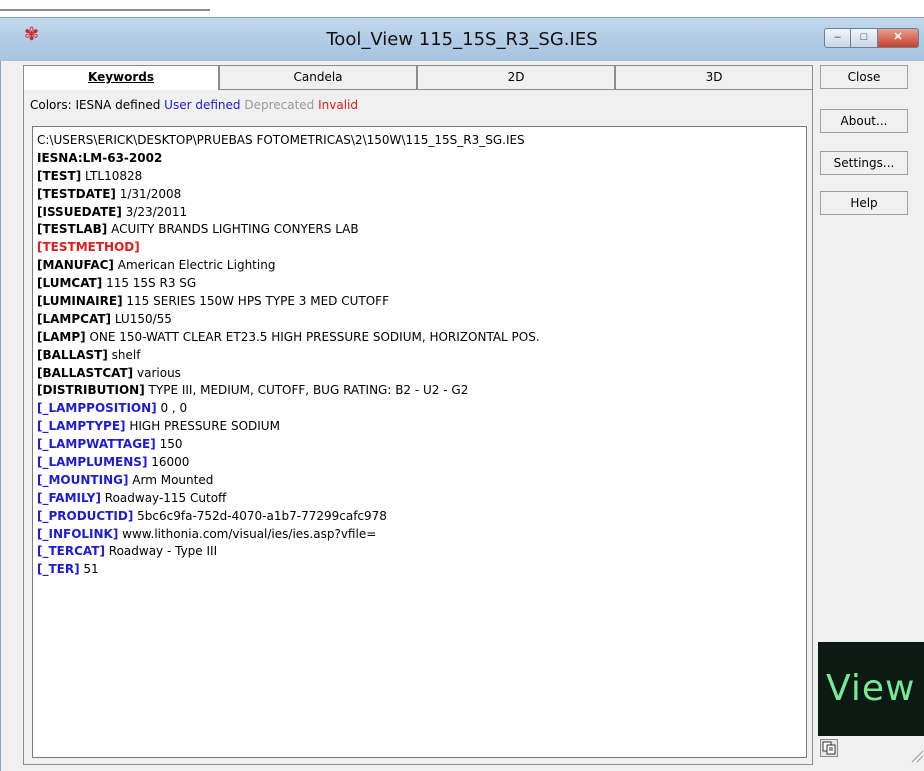  What do you see at coordinates (462, 8) in the screenshot?
I see `top-strip` at bounding box center [462, 8].